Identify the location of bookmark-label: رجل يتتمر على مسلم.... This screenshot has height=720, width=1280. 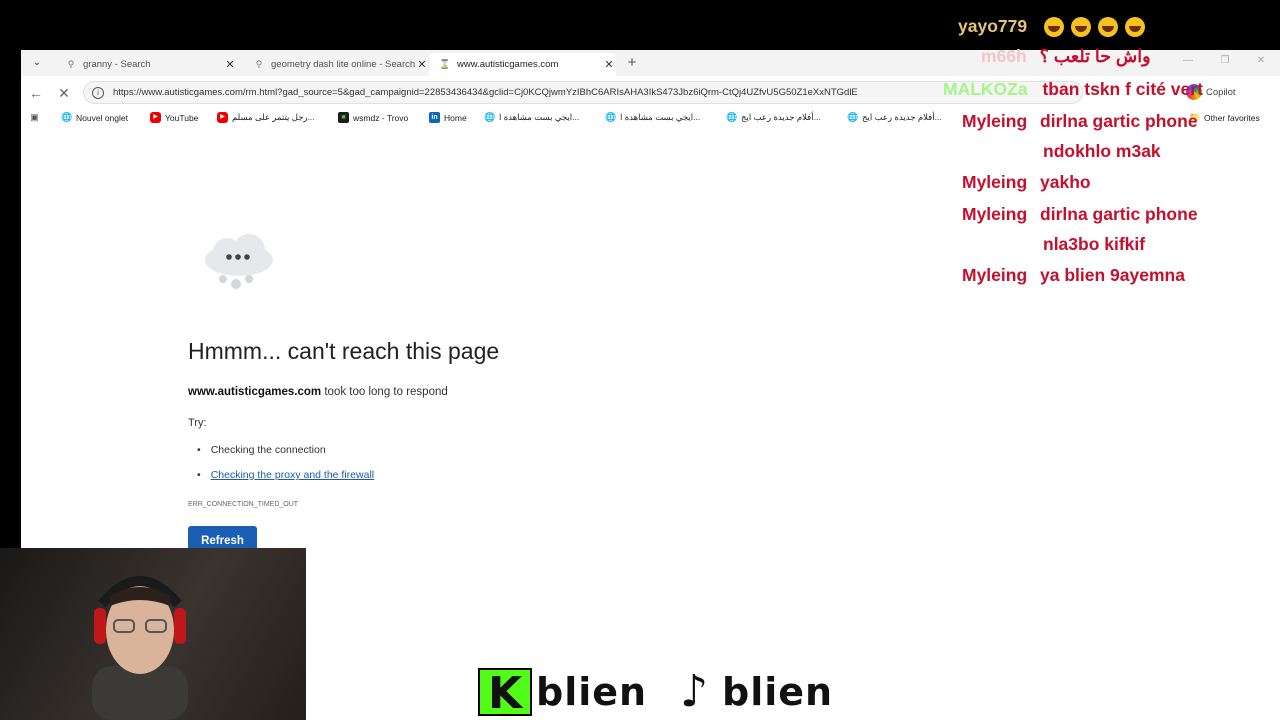
(273, 117).